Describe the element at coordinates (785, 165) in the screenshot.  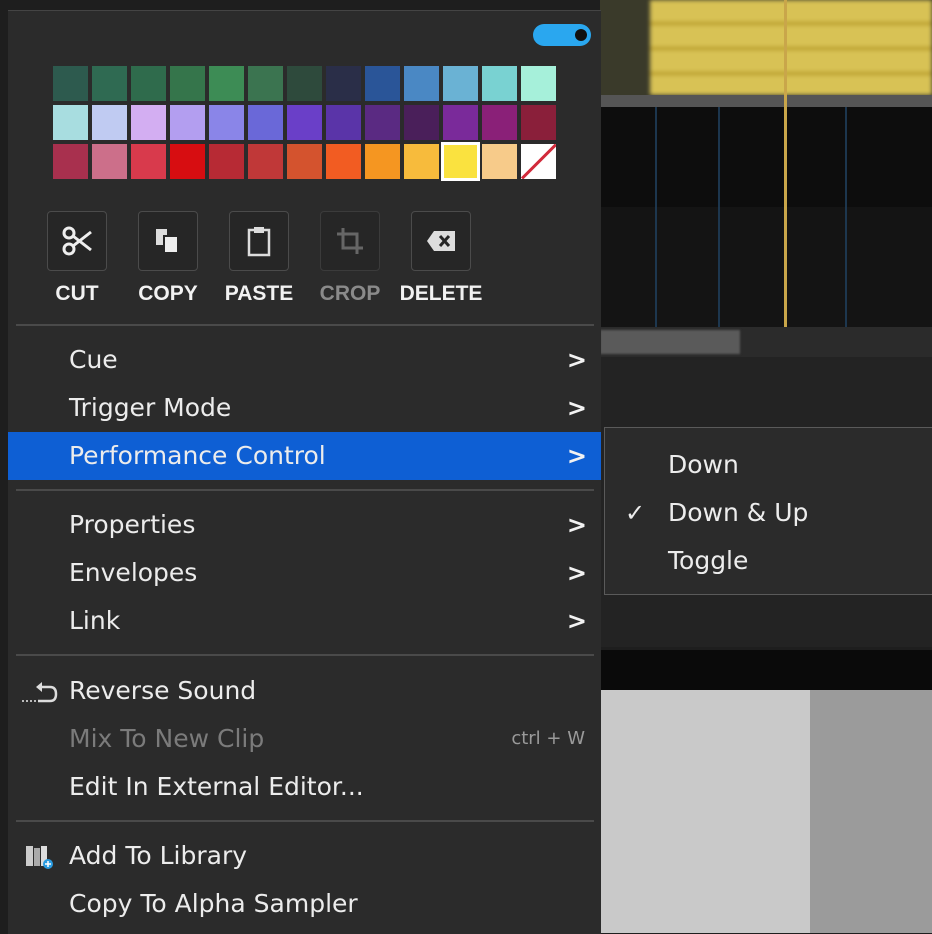
I see `bg-playhead` at that location.